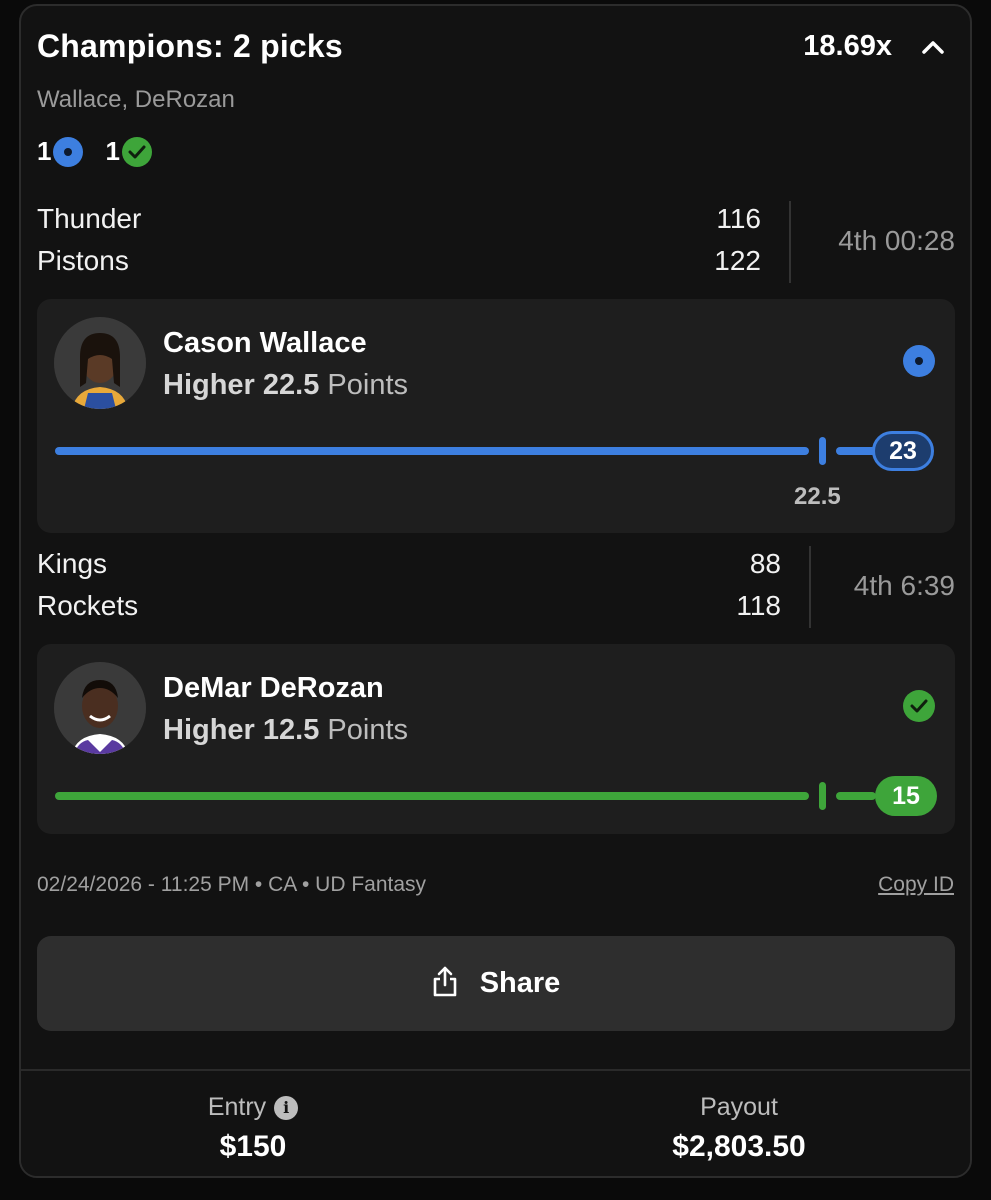 The image size is (991, 1200). I want to click on share-label: Share, so click(520, 983).